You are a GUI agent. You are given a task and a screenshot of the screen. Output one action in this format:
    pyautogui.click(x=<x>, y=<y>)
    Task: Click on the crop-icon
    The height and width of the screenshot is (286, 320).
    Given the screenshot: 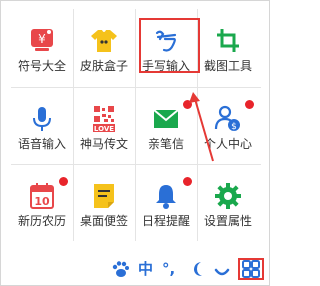 What is the action you would take?
    pyautogui.click(x=228, y=41)
    